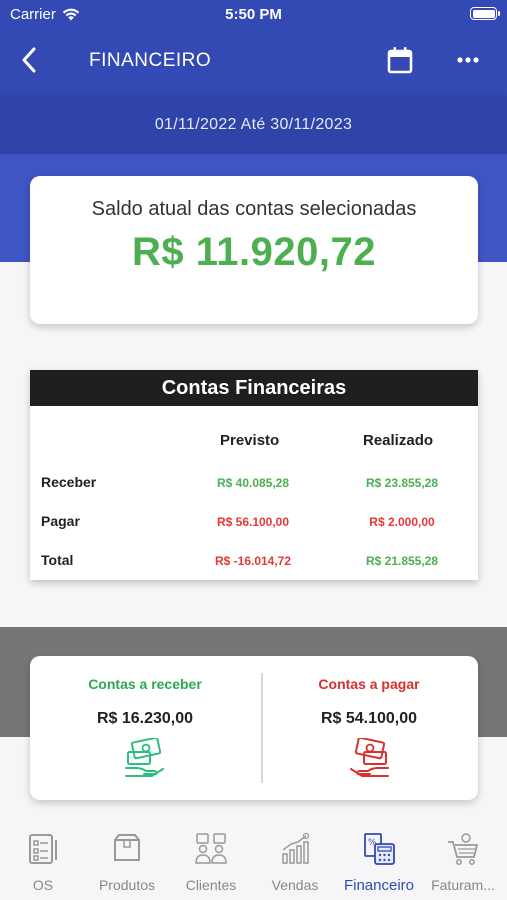 The height and width of the screenshot is (900, 507). Describe the element at coordinates (127, 885) in the screenshot. I see `tab-label: Produtos` at that location.